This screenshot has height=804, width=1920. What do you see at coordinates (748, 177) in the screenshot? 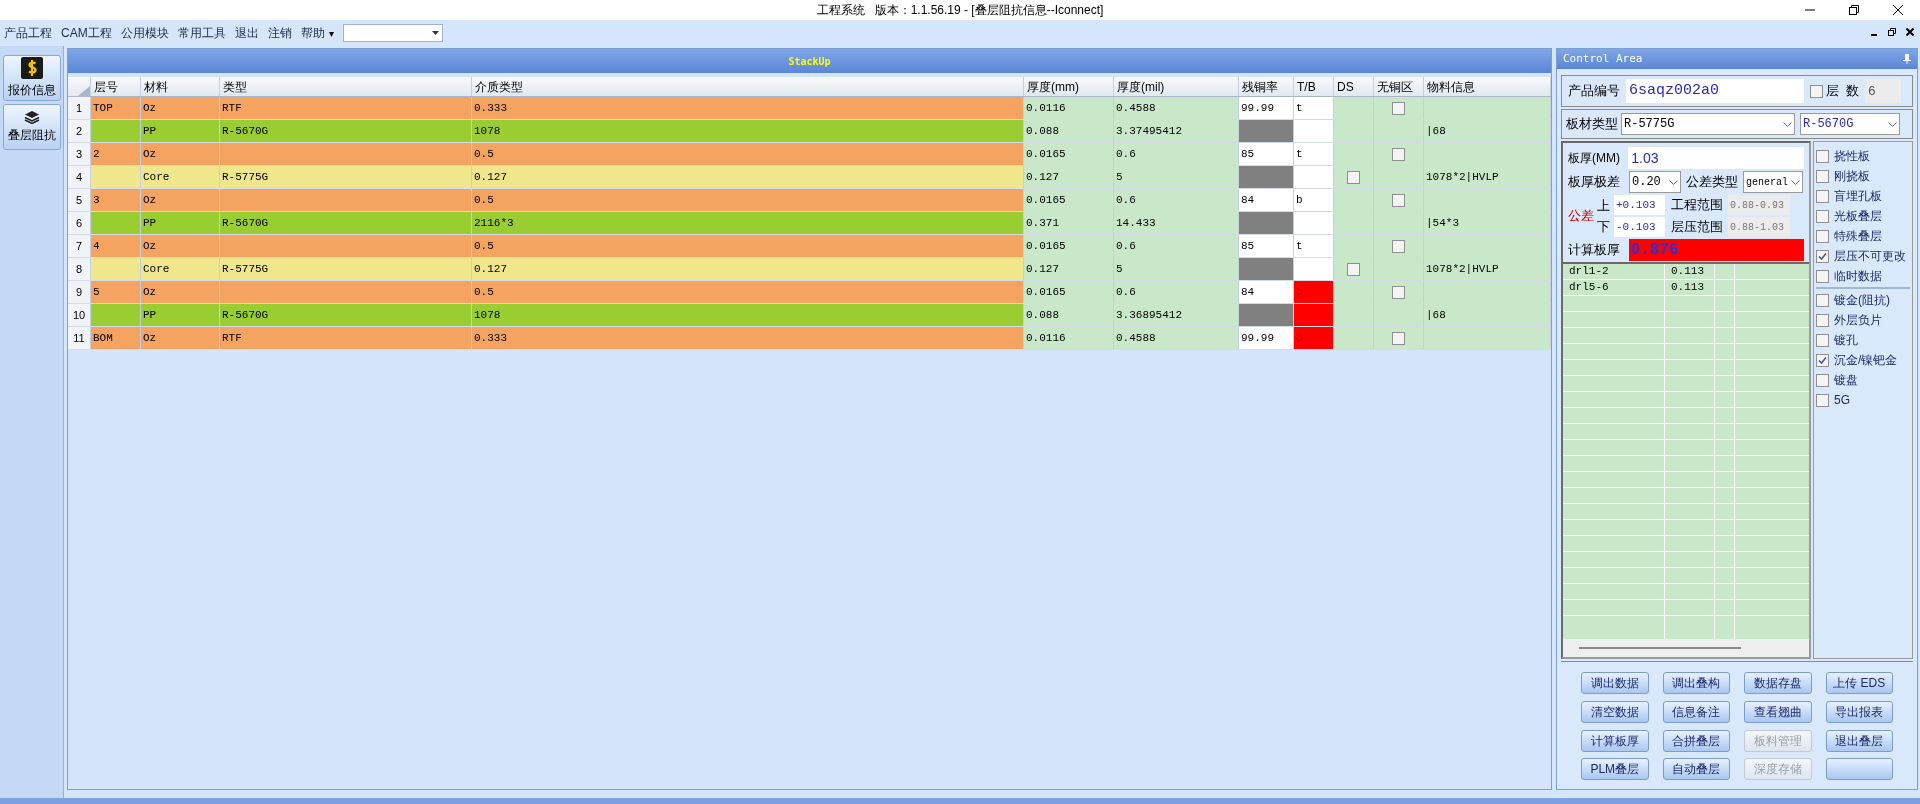
I see `table-cell: 0.127` at bounding box center [748, 177].